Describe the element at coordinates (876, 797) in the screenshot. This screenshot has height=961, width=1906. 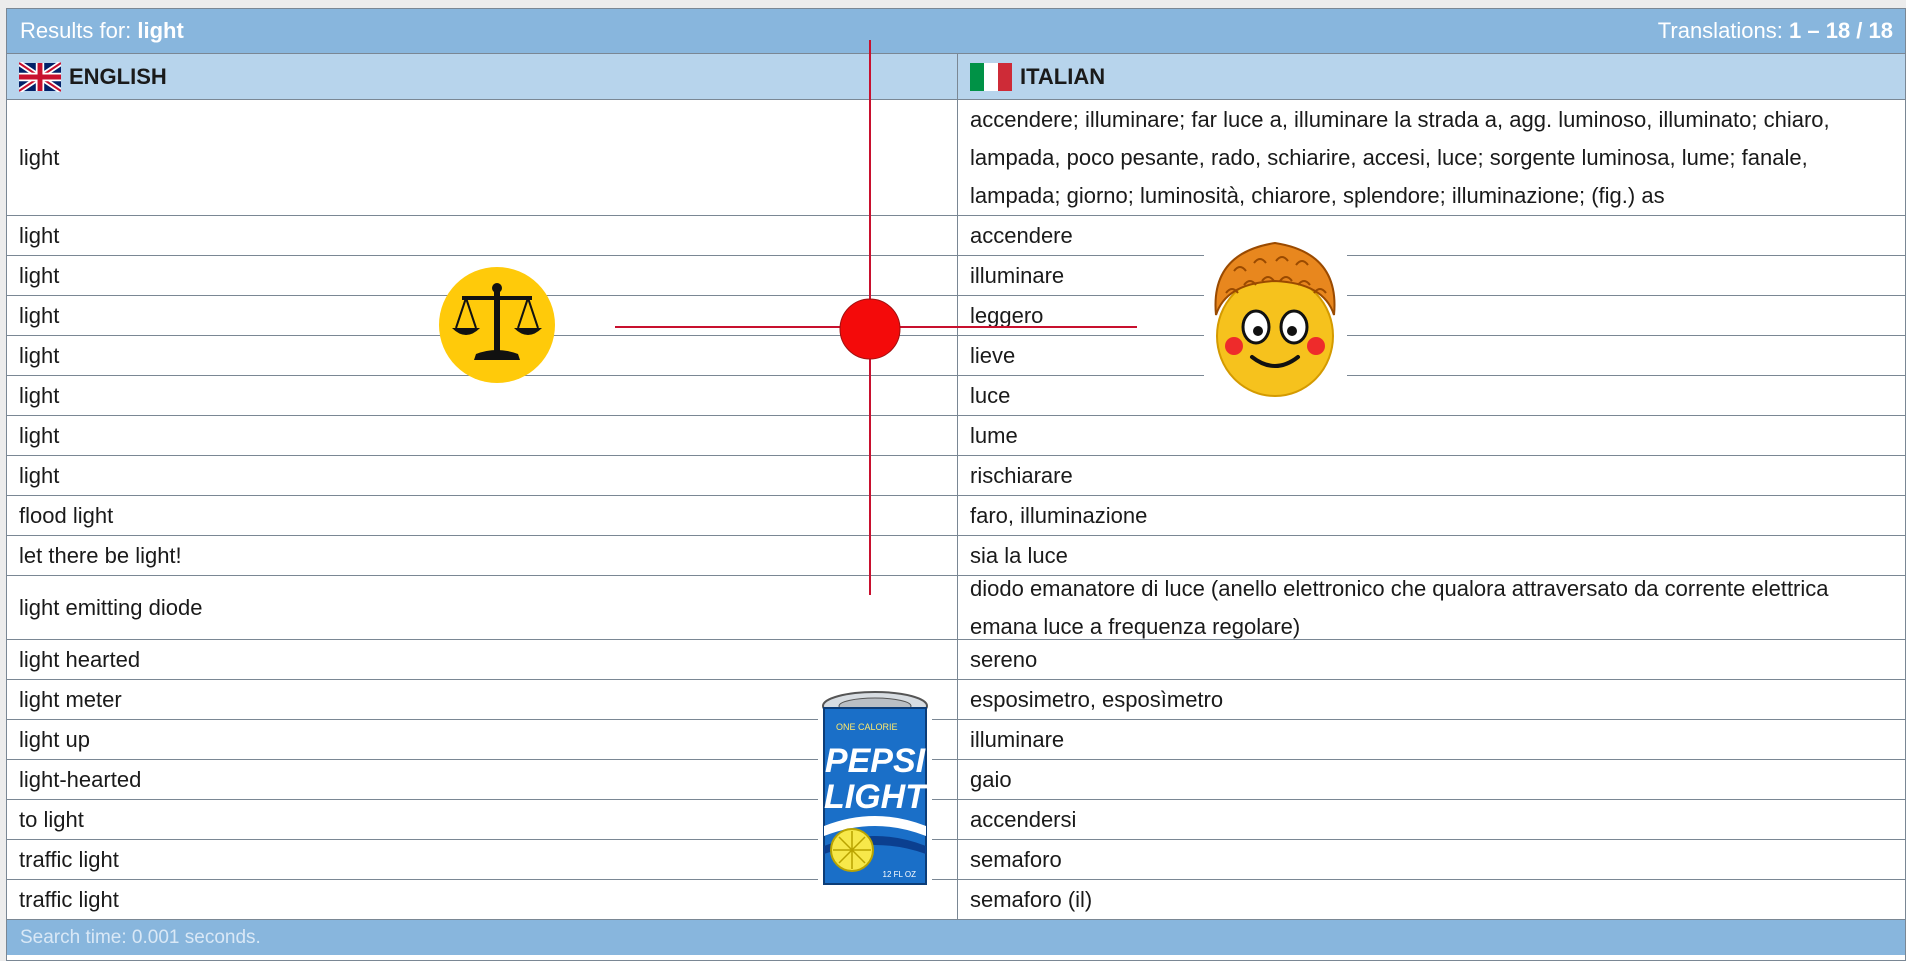
I see `can-product-text: LIGHT` at that location.